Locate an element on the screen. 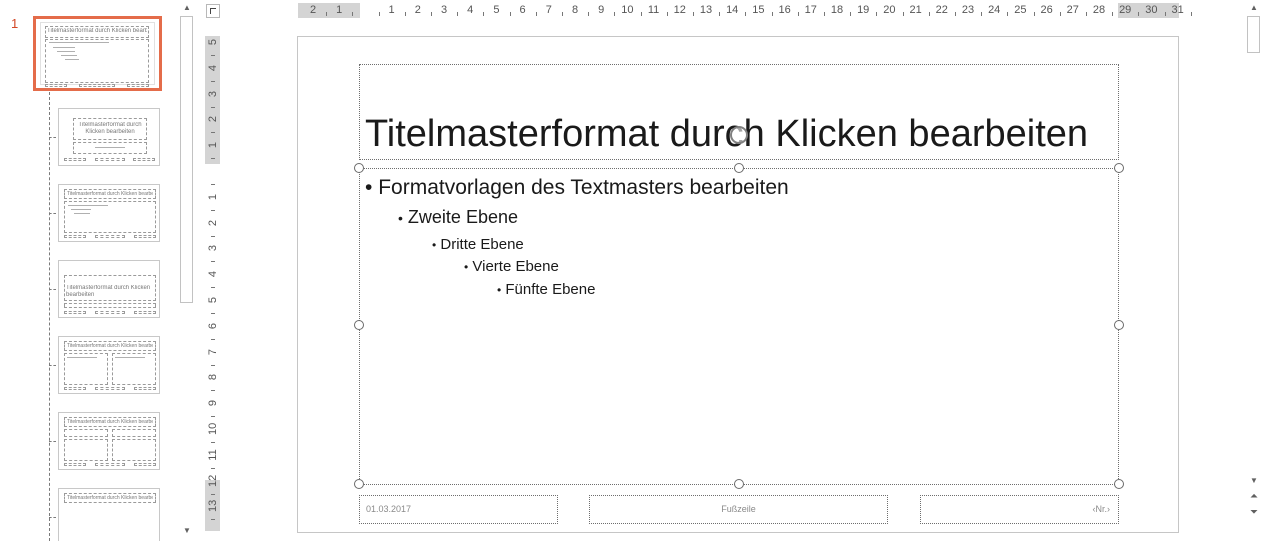 This screenshot has width=1263, height=541. thumbnail-scroll-thumb is located at coordinates (186, 159).